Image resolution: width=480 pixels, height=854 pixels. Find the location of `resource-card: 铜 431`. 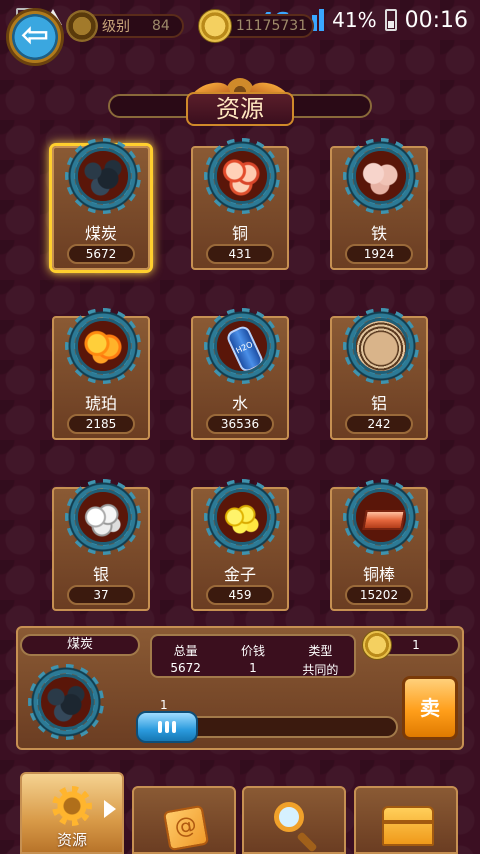

resource-card: 铜 431 is located at coordinates (240, 204).